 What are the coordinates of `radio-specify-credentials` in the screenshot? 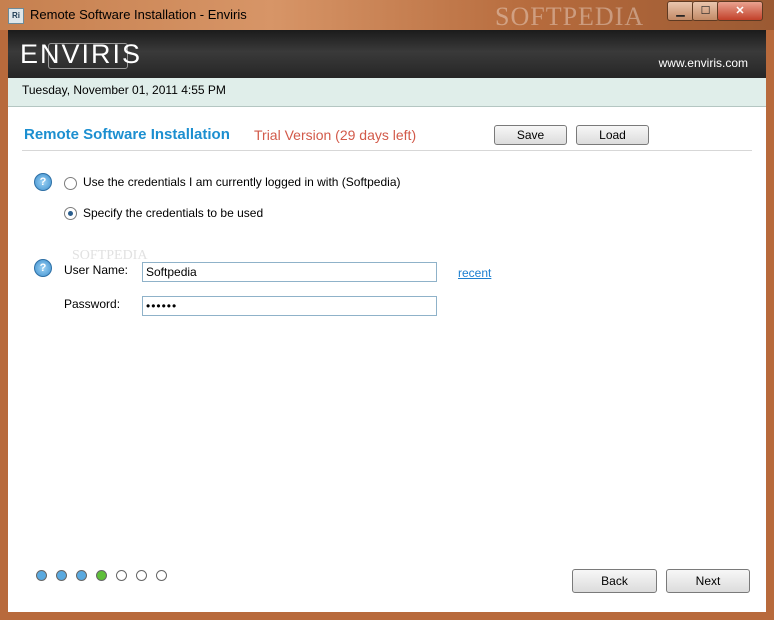 It's located at (70, 213).